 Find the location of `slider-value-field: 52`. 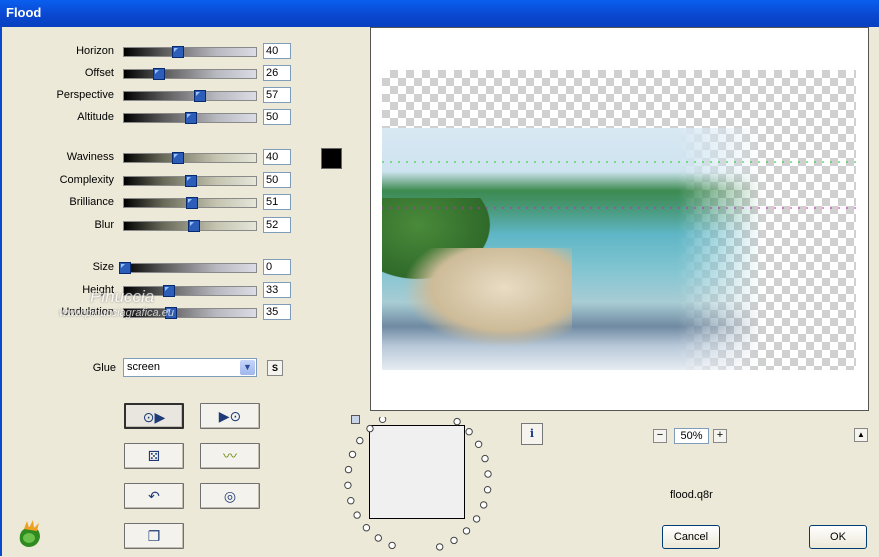

slider-value-field: 52 is located at coordinates (277, 225).